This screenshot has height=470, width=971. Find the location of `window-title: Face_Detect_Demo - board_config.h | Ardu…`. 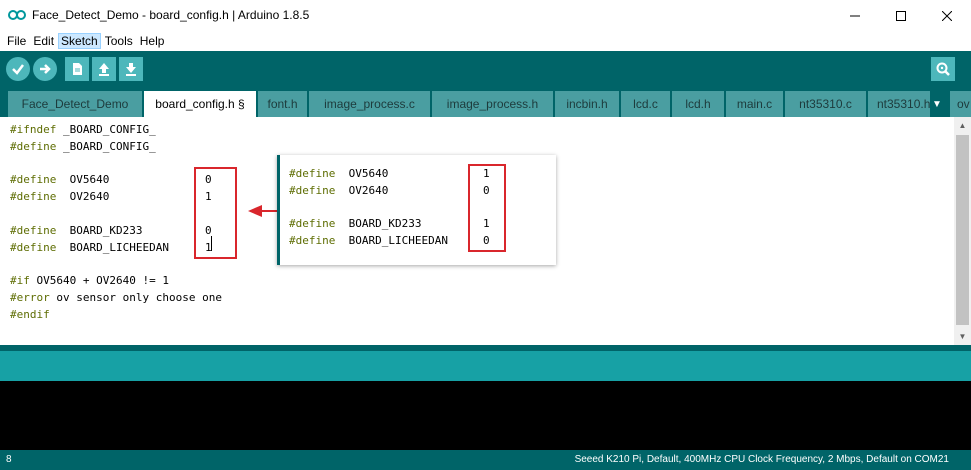

window-title: Face_Detect_Demo - board_config.h | Ardu… is located at coordinates (171, 15).